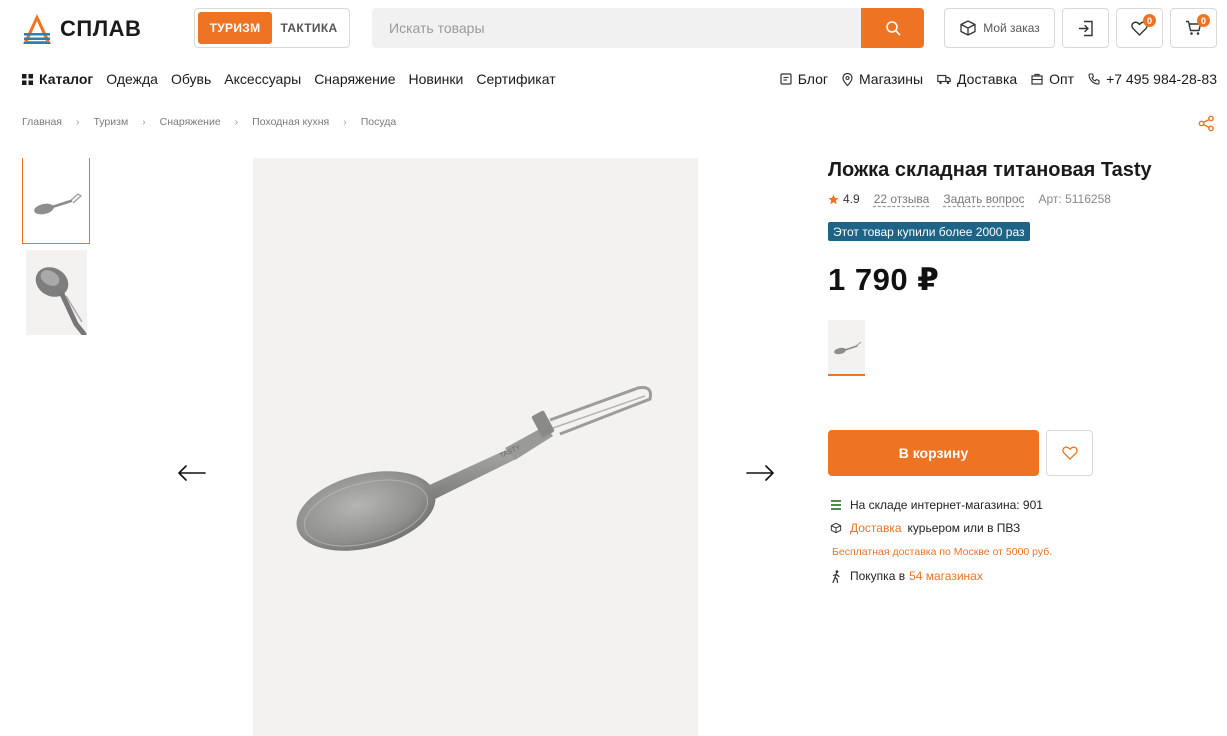  I want to click on arrow-right-icon, so click(760, 473).